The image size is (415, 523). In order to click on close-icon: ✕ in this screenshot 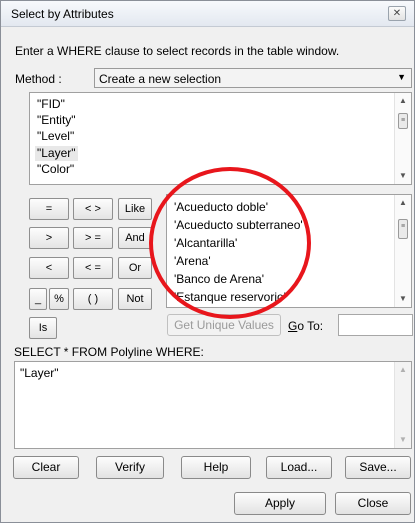, I will do `click(397, 13)`.